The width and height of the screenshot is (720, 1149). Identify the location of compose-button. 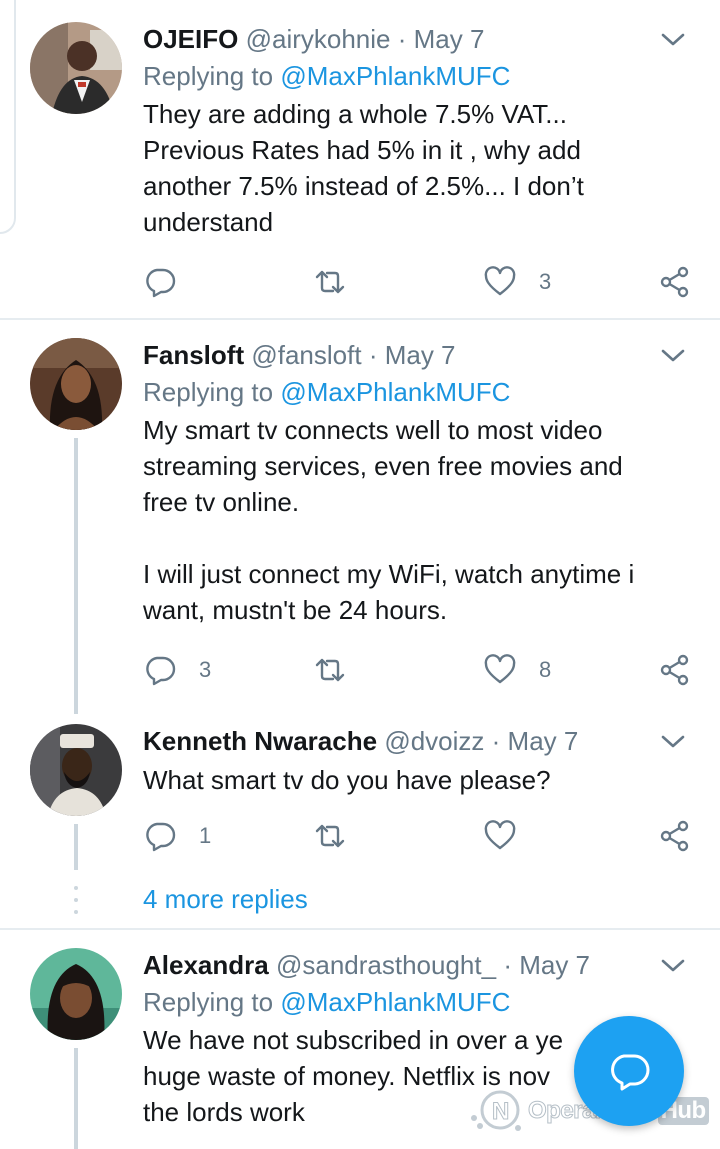
(629, 1071).